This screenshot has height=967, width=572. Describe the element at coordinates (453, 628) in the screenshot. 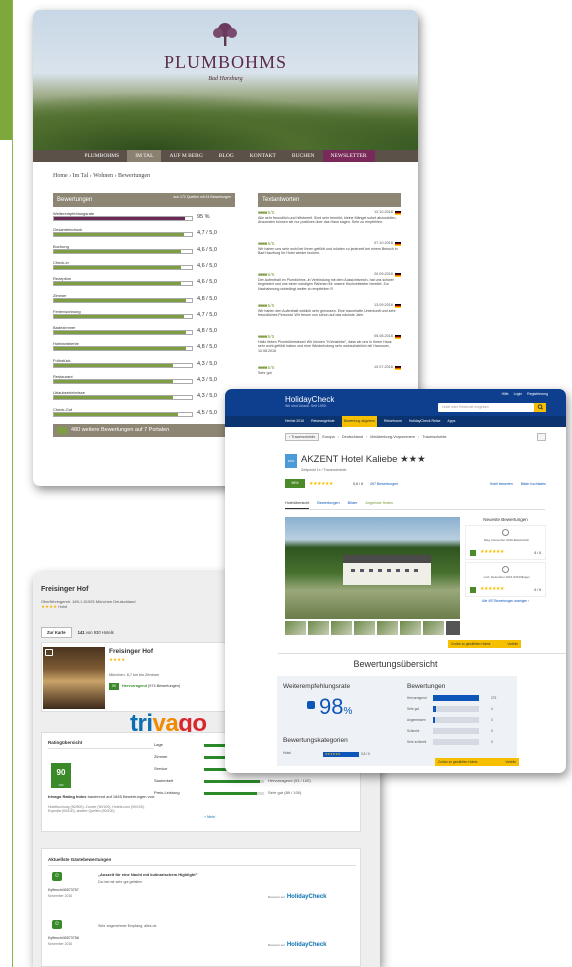

I see `camera-icon` at that location.